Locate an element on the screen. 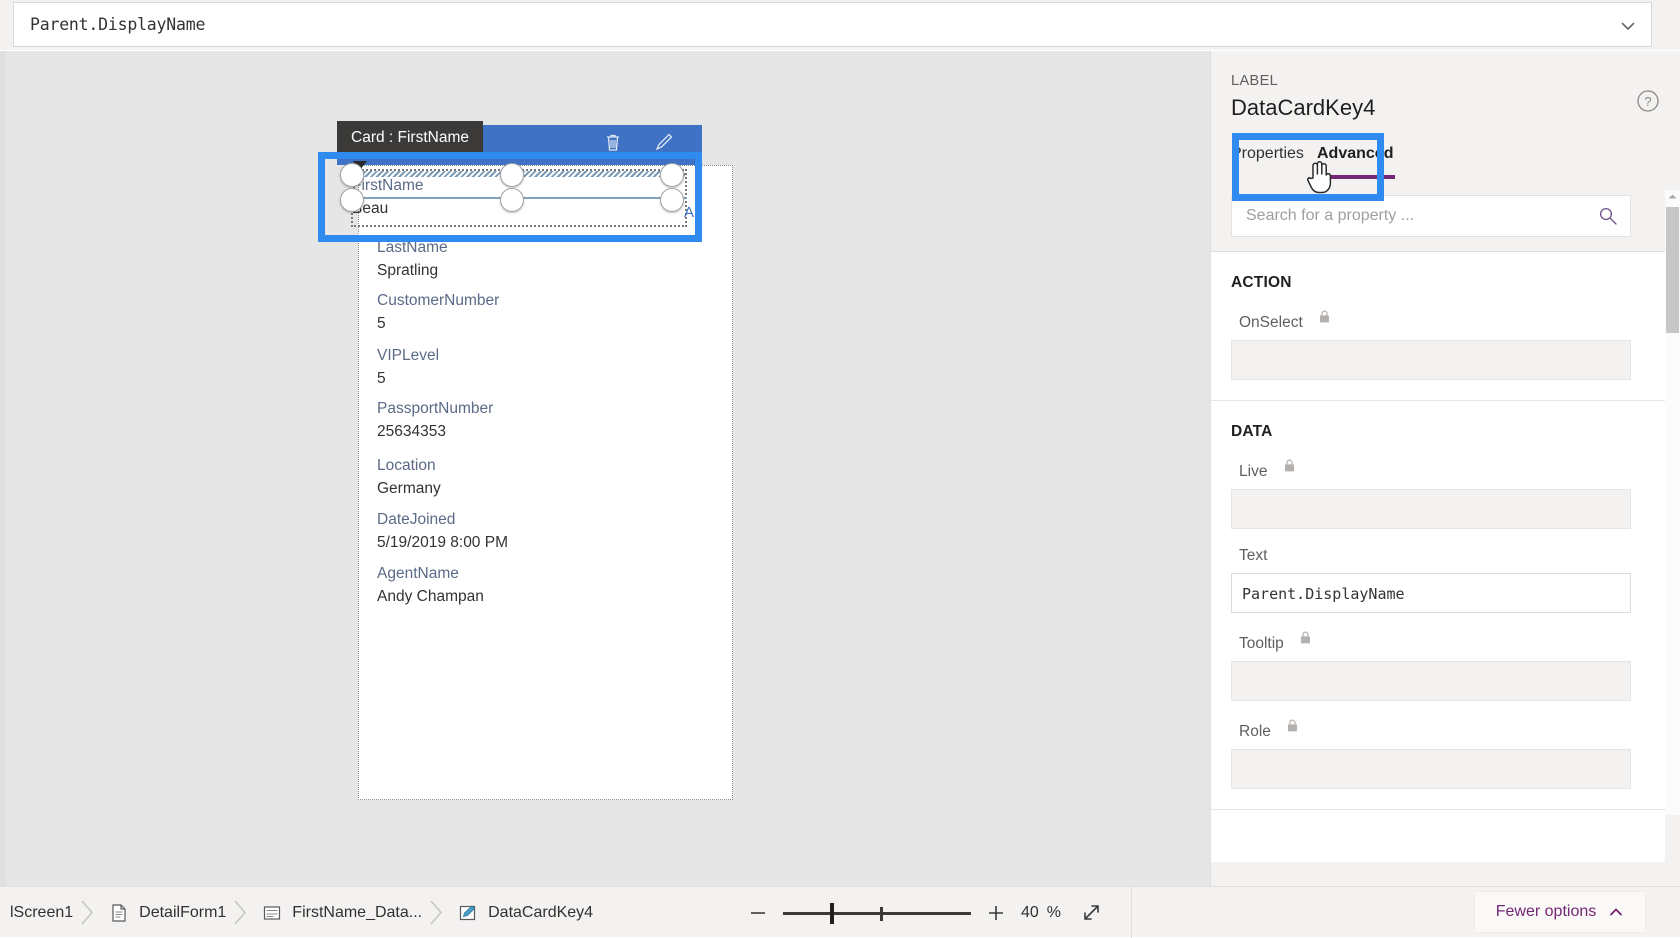  card-icon is located at coordinates (272, 912).